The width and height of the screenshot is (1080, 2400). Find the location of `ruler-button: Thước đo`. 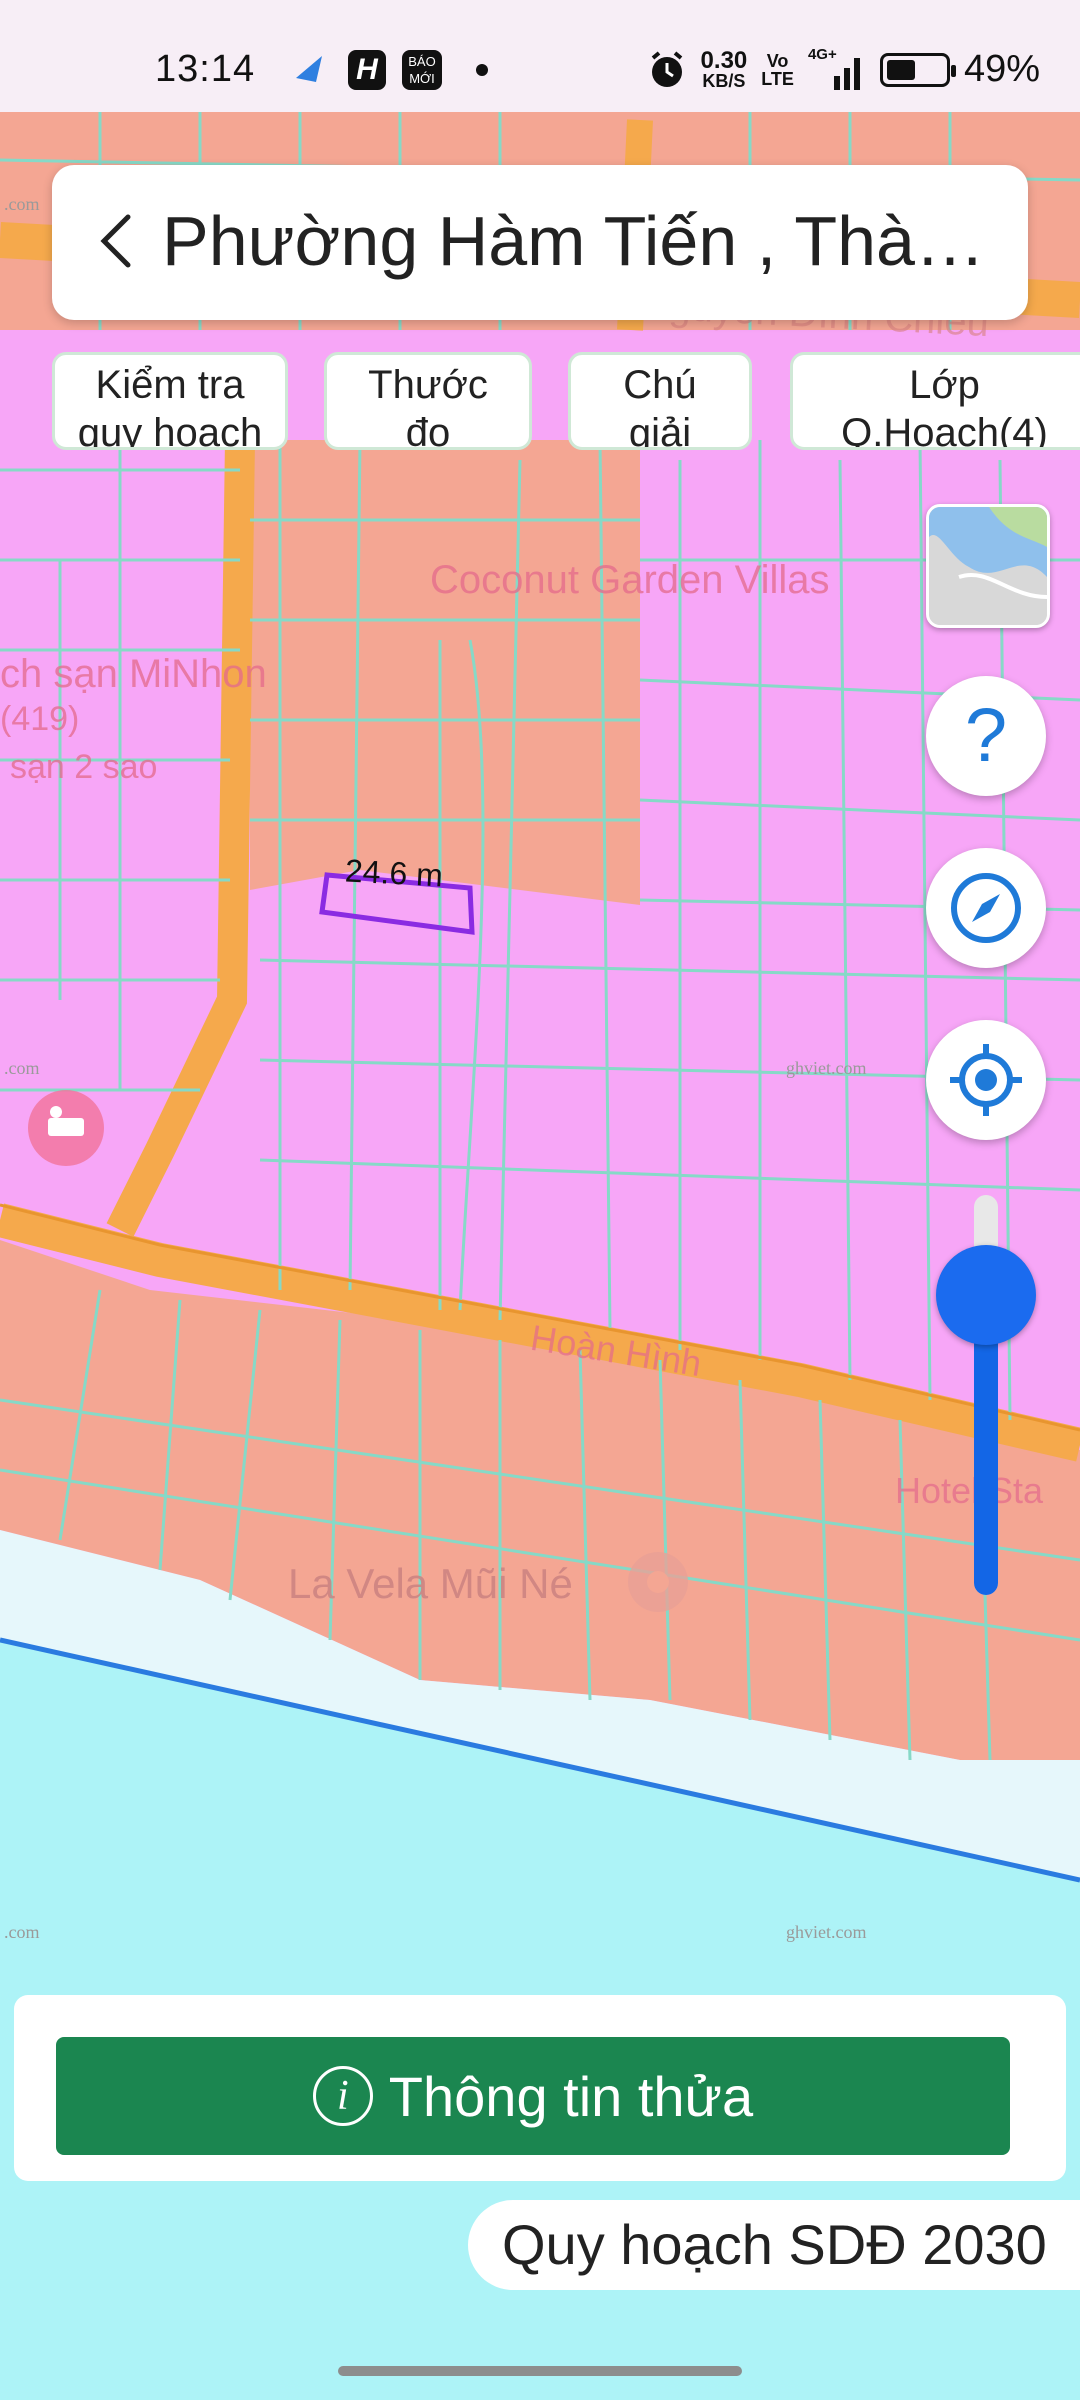

ruler-button: Thước đo is located at coordinates (428, 401).